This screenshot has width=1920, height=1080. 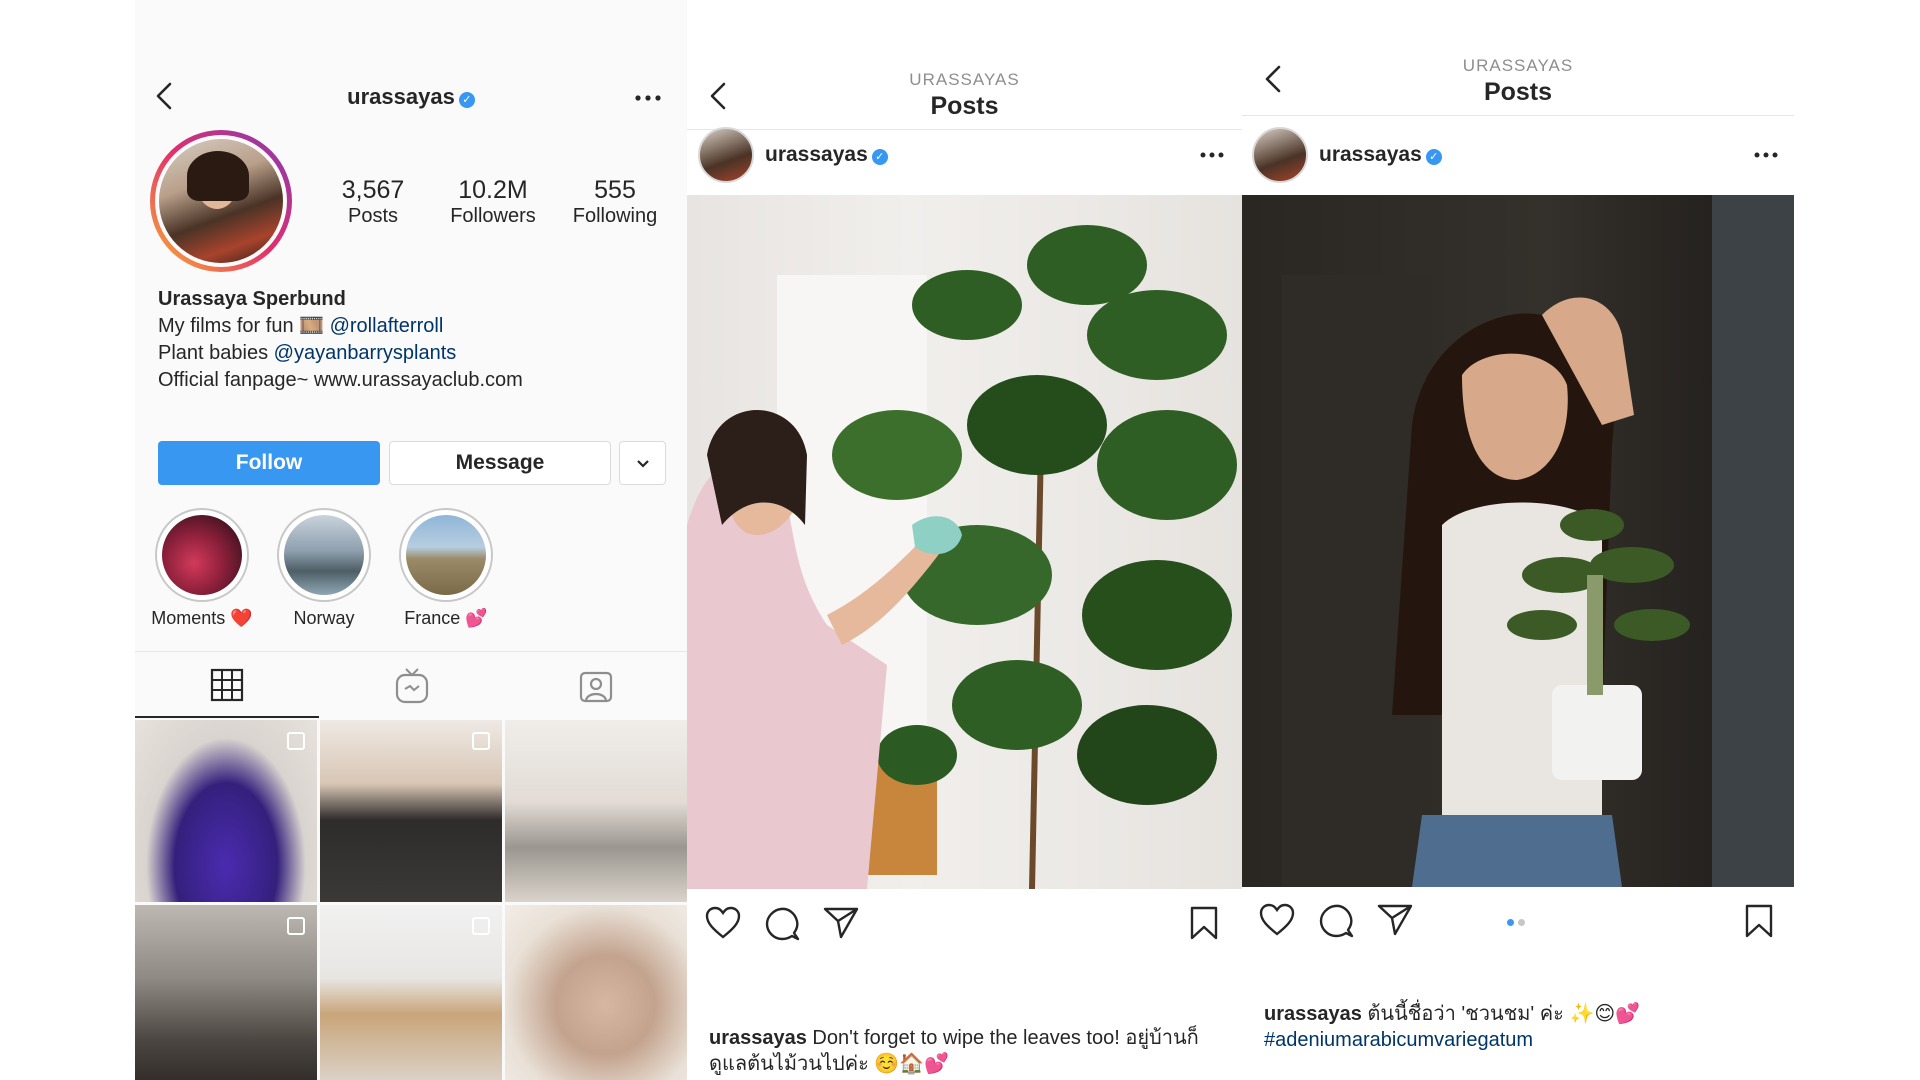 I want to click on highlight-moments-thumb, so click(x=202, y=555).